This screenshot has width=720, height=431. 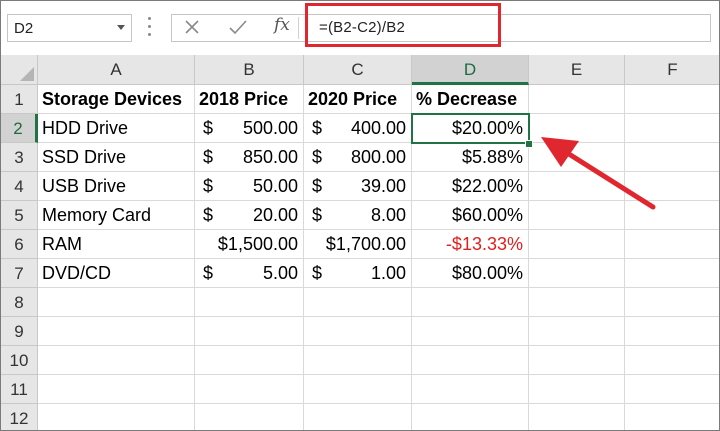 What do you see at coordinates (19, 70) in the screenshot?
I see `select-all-button` at bounding box center [19, 70].